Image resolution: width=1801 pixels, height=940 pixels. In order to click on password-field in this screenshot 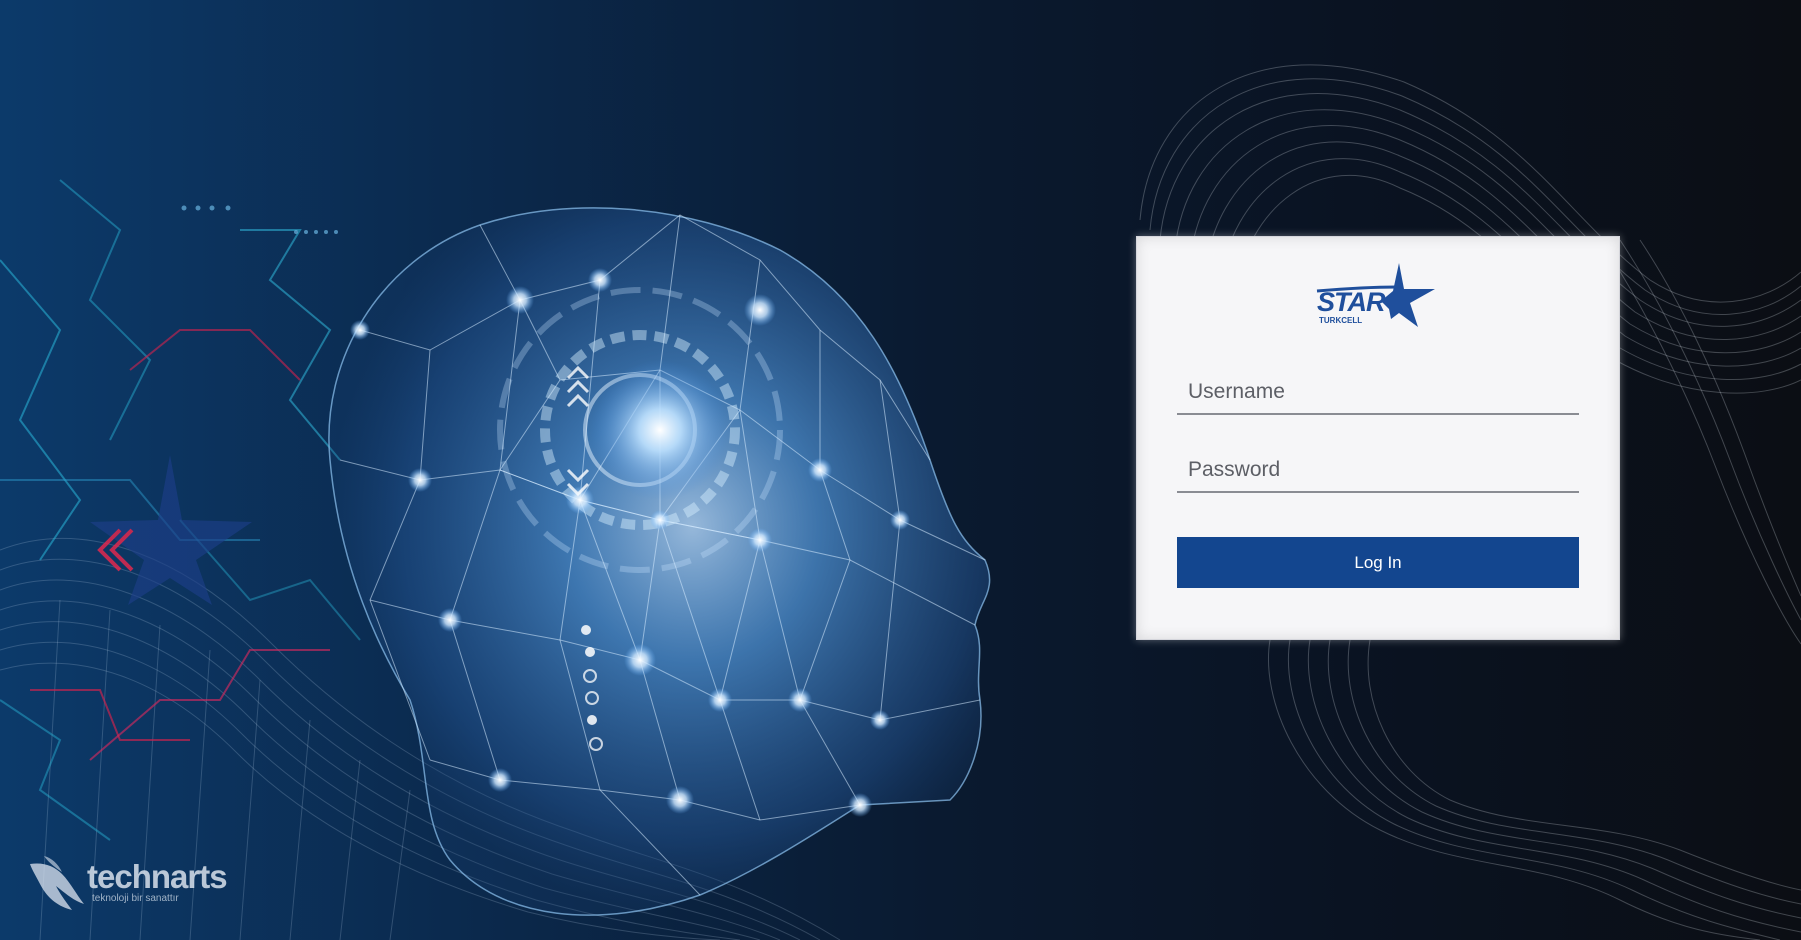, I will do `click(1378, 471)`.